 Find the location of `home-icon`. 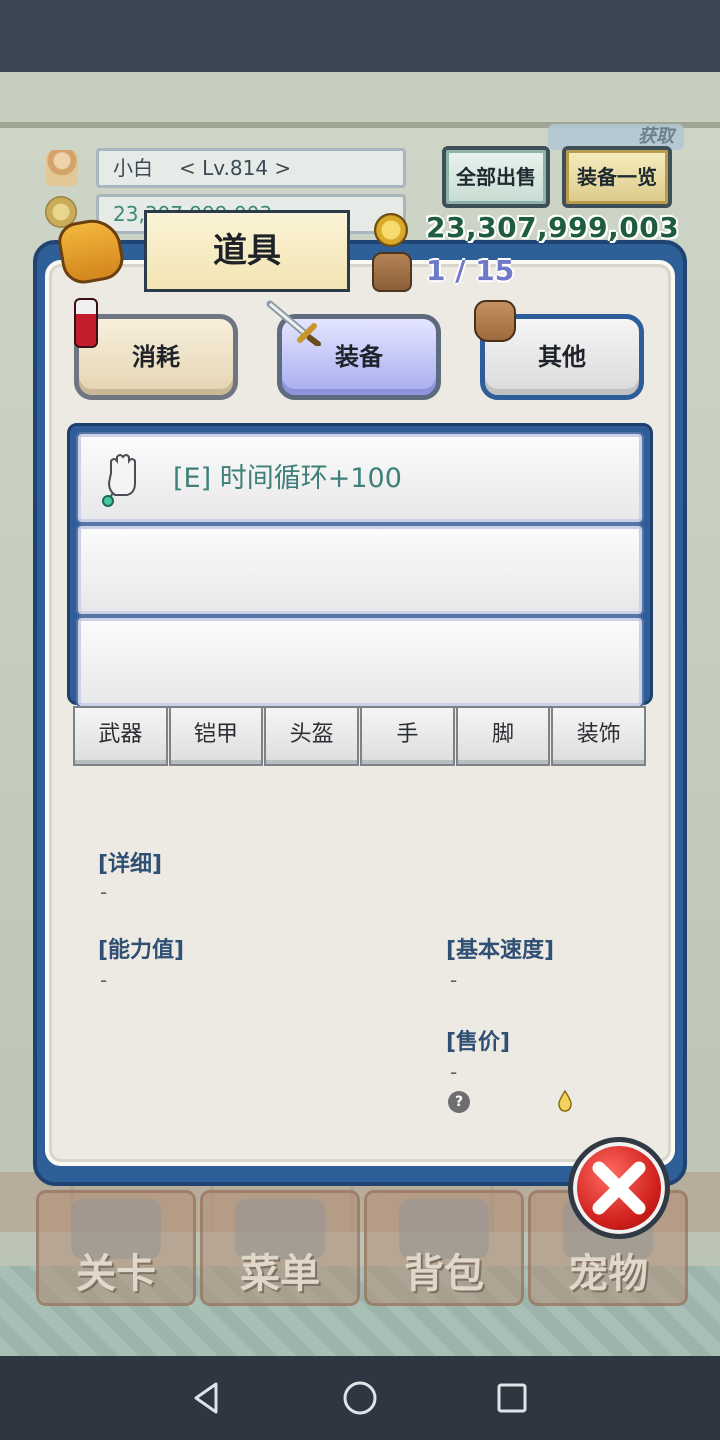

home-icon is located at coordinates (360, 1398).